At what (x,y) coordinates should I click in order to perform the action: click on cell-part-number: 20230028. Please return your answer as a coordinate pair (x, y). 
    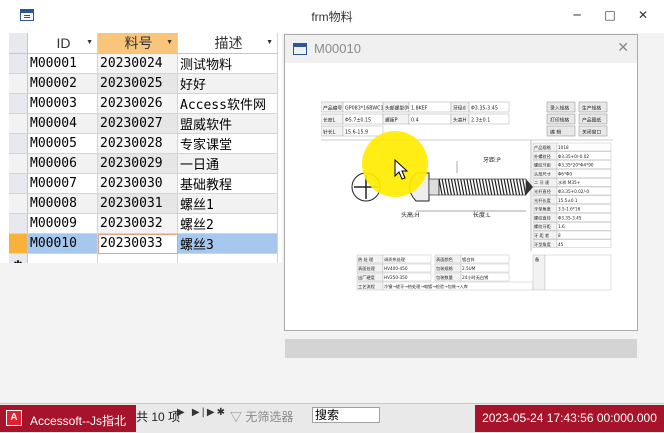
    Looking at the image, I should click on (137, 143).